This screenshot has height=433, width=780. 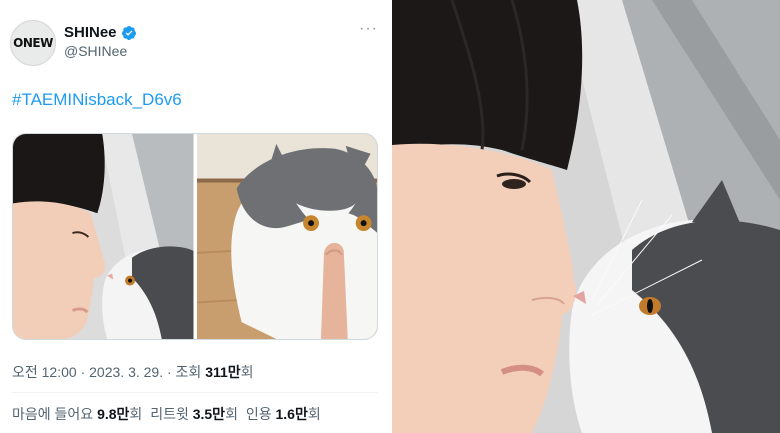 I want to click on tweet-time: 오전 12:00, so click(x=44, y=372).